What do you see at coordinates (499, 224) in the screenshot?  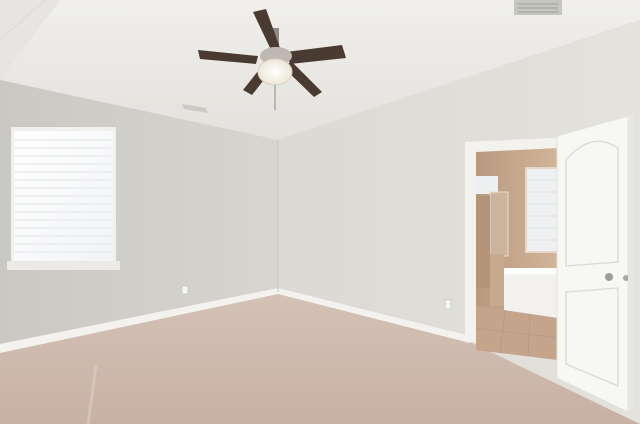 I see `shower-glass` at bounding box center [499, 224].